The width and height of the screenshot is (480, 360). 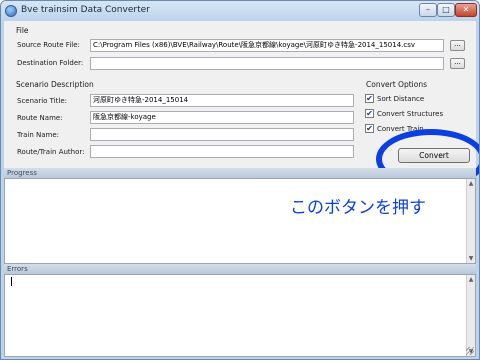 What do you see at coordinates (428, 10) in the screenshot?
I see `minimize-button: –` at bounding box center [428, 10].